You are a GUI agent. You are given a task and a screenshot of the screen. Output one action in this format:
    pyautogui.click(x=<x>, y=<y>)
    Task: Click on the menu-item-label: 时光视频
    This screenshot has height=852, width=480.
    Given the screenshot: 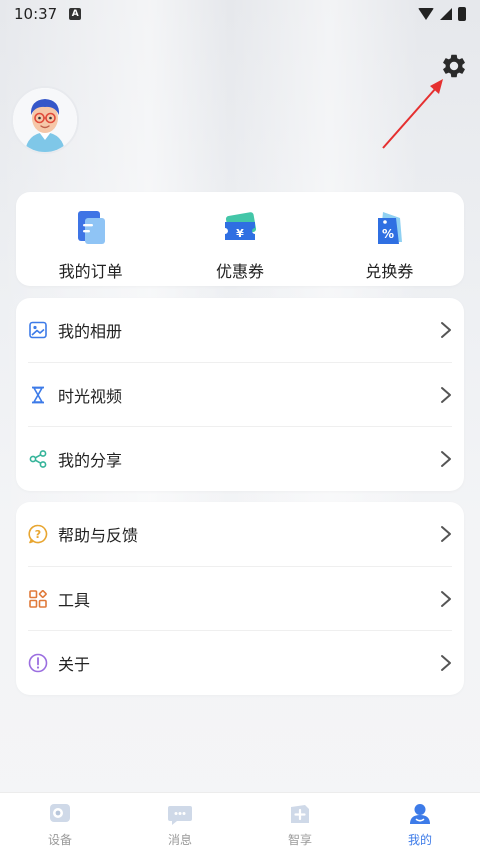 What is the action you would take?
    pyautogui.click(x=90, y=396)
    